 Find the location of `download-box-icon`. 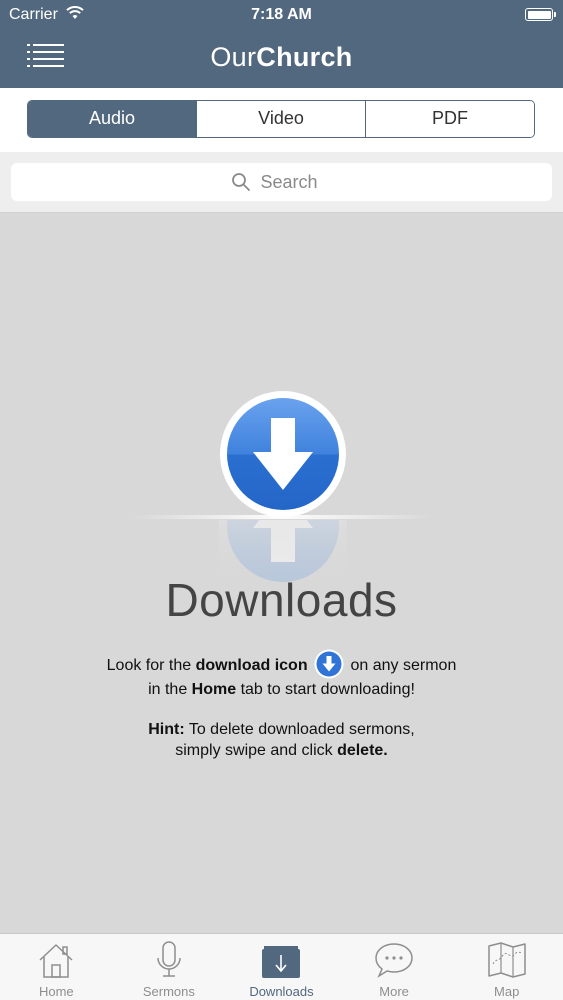

download-box-icon is located at coordinates (281, 962).